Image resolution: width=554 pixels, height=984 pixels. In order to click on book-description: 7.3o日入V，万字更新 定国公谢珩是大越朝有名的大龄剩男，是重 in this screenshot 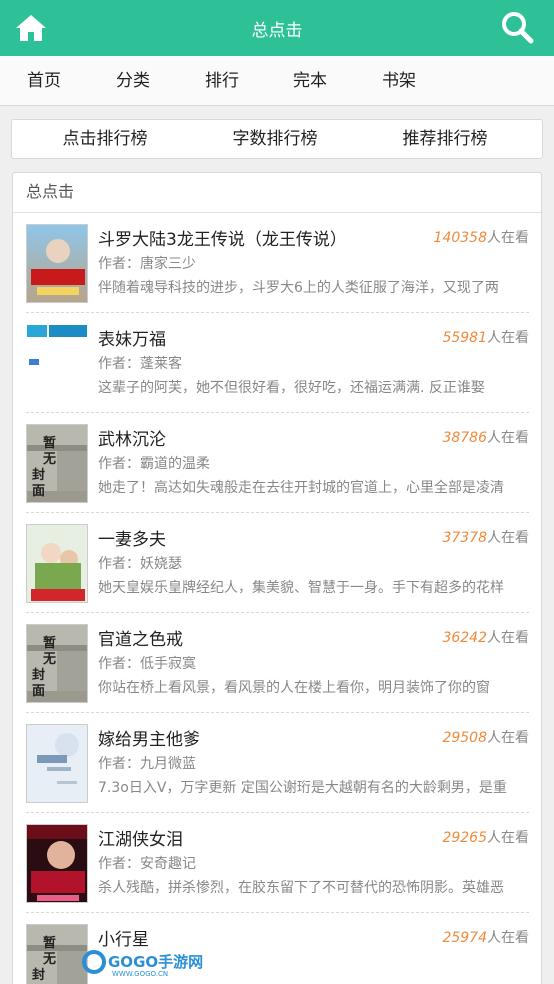, I will do `click(302, 788)`.